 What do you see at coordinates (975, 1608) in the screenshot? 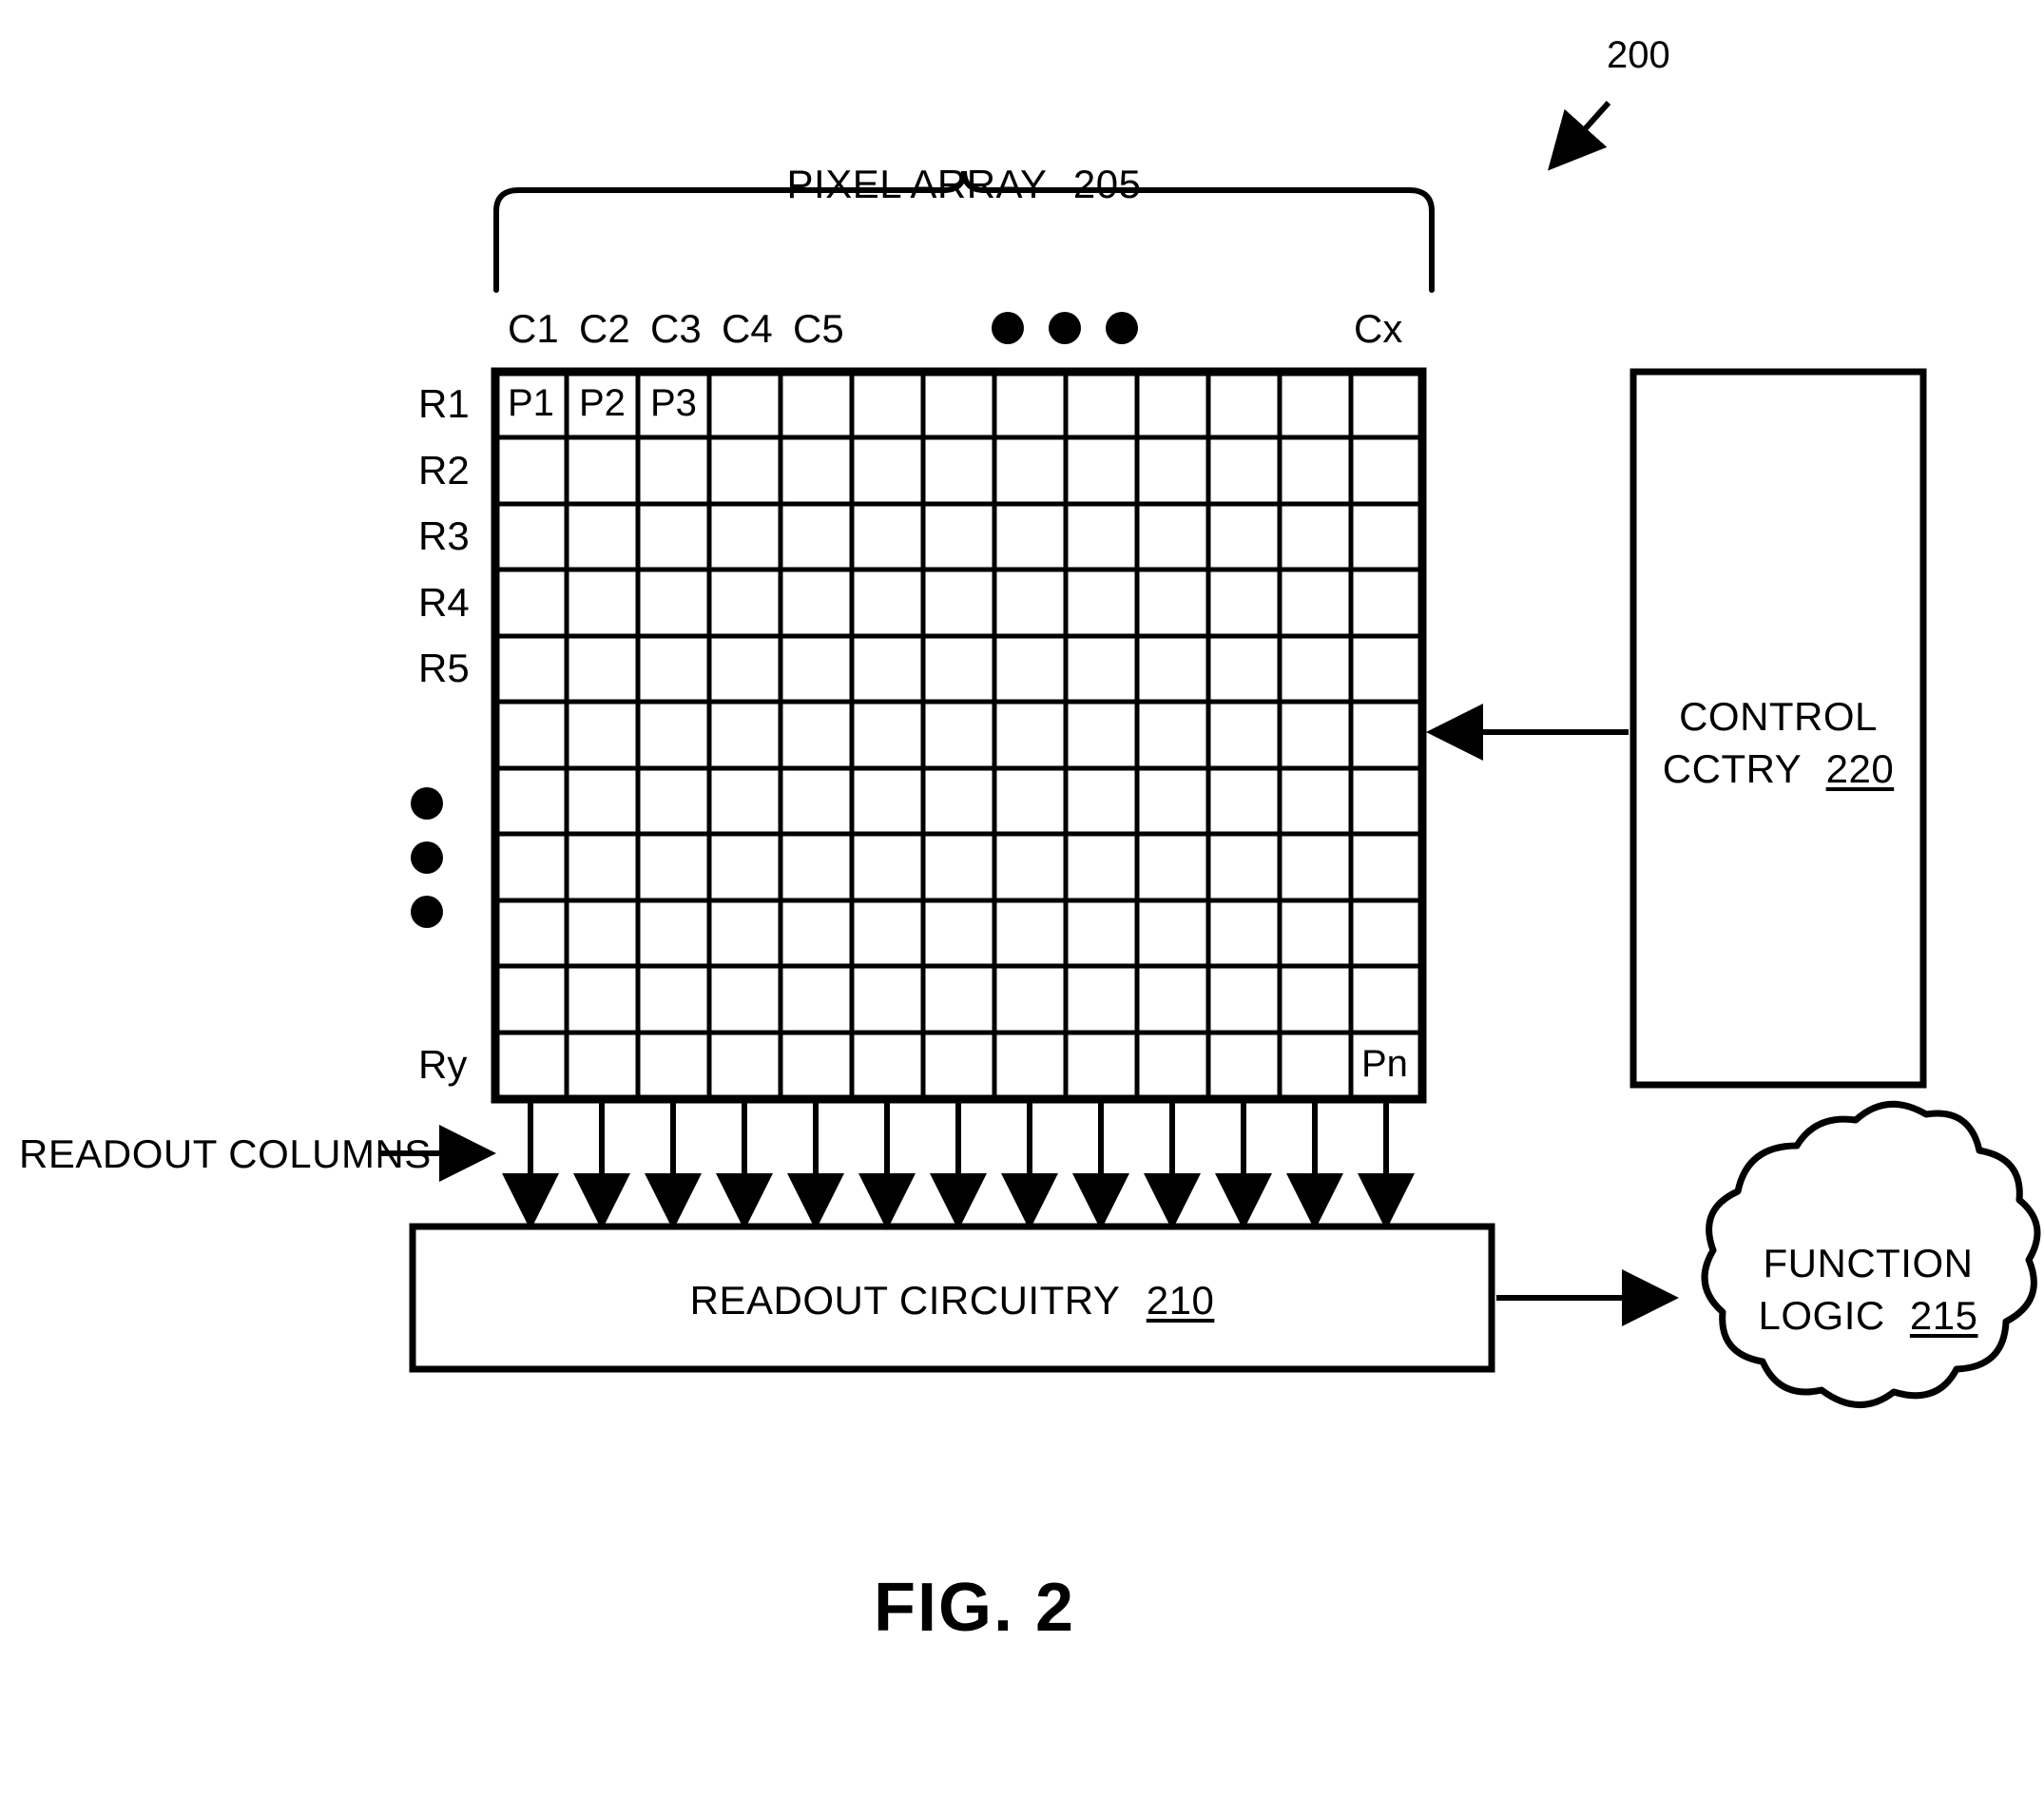
I see `figure-caption: FIG. 2` at bounding box center [975, 1608].